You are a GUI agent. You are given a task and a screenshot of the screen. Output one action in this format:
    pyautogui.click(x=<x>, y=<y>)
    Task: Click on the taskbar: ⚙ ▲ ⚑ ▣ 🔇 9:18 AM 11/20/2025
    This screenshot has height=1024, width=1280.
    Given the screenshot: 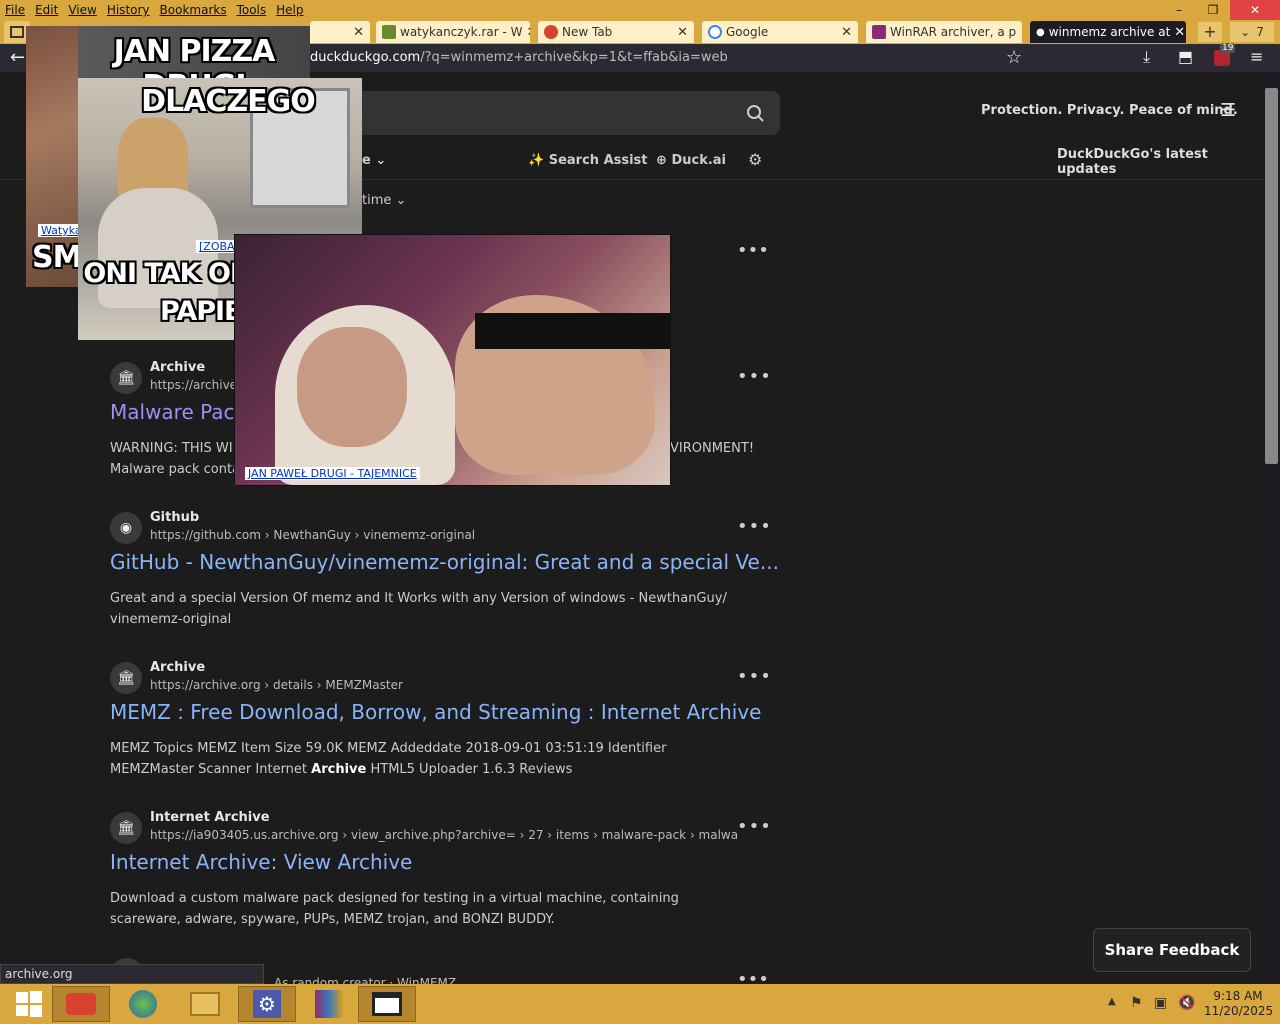 What is the action you would take?
    pyautogui.click(x=640, y=1004)
    